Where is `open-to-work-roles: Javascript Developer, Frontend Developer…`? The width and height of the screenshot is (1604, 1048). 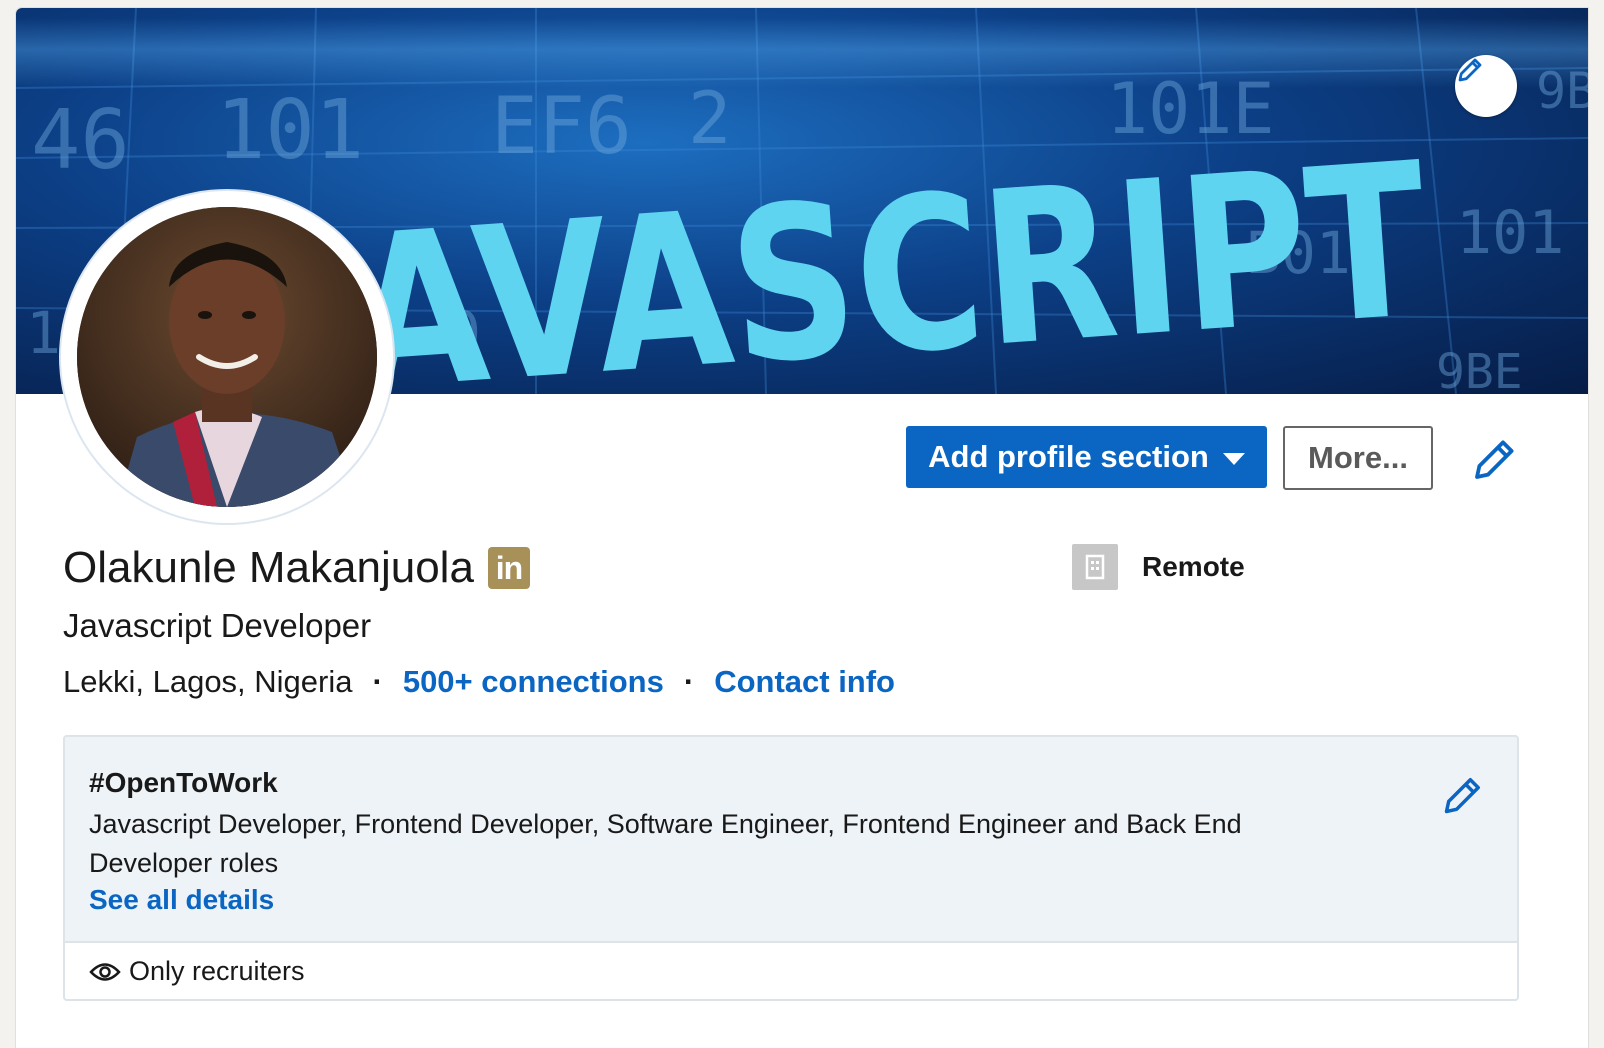
open-to-work-roles: Javascript Developer, Frontend Developer… is located at coordinates (665, 843).